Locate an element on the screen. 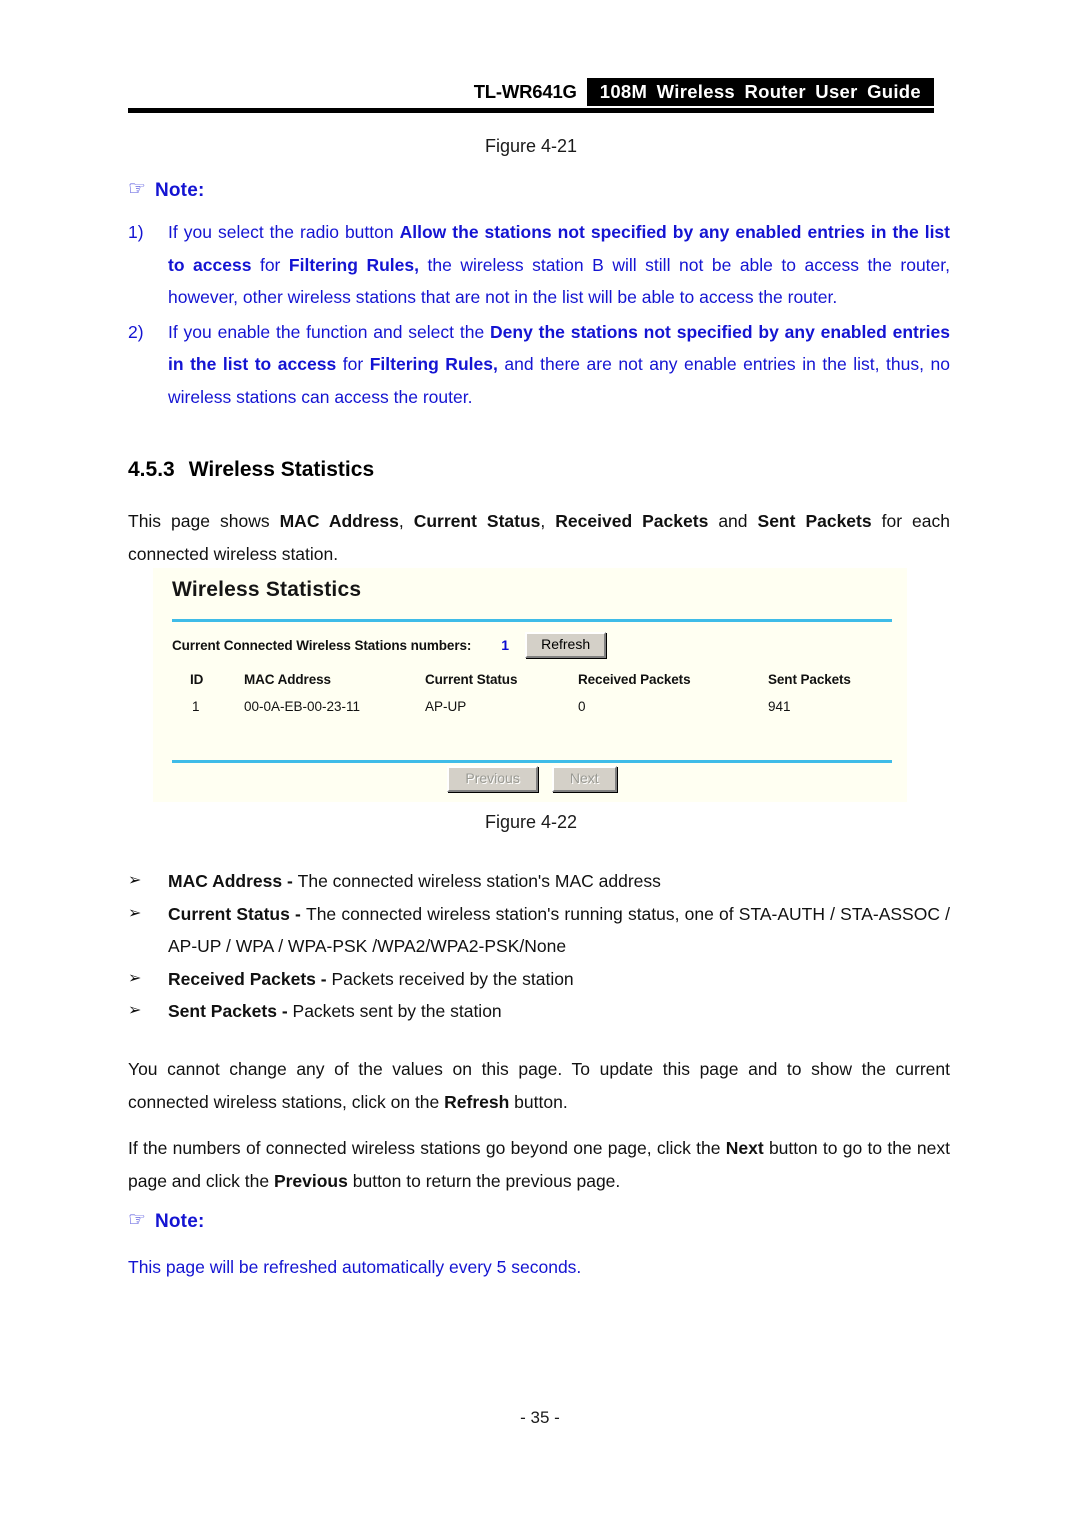 This screenshot has width=1080, height=1527. column-header-sent-packets: Sent Packets is located at coordinates (809, 679).